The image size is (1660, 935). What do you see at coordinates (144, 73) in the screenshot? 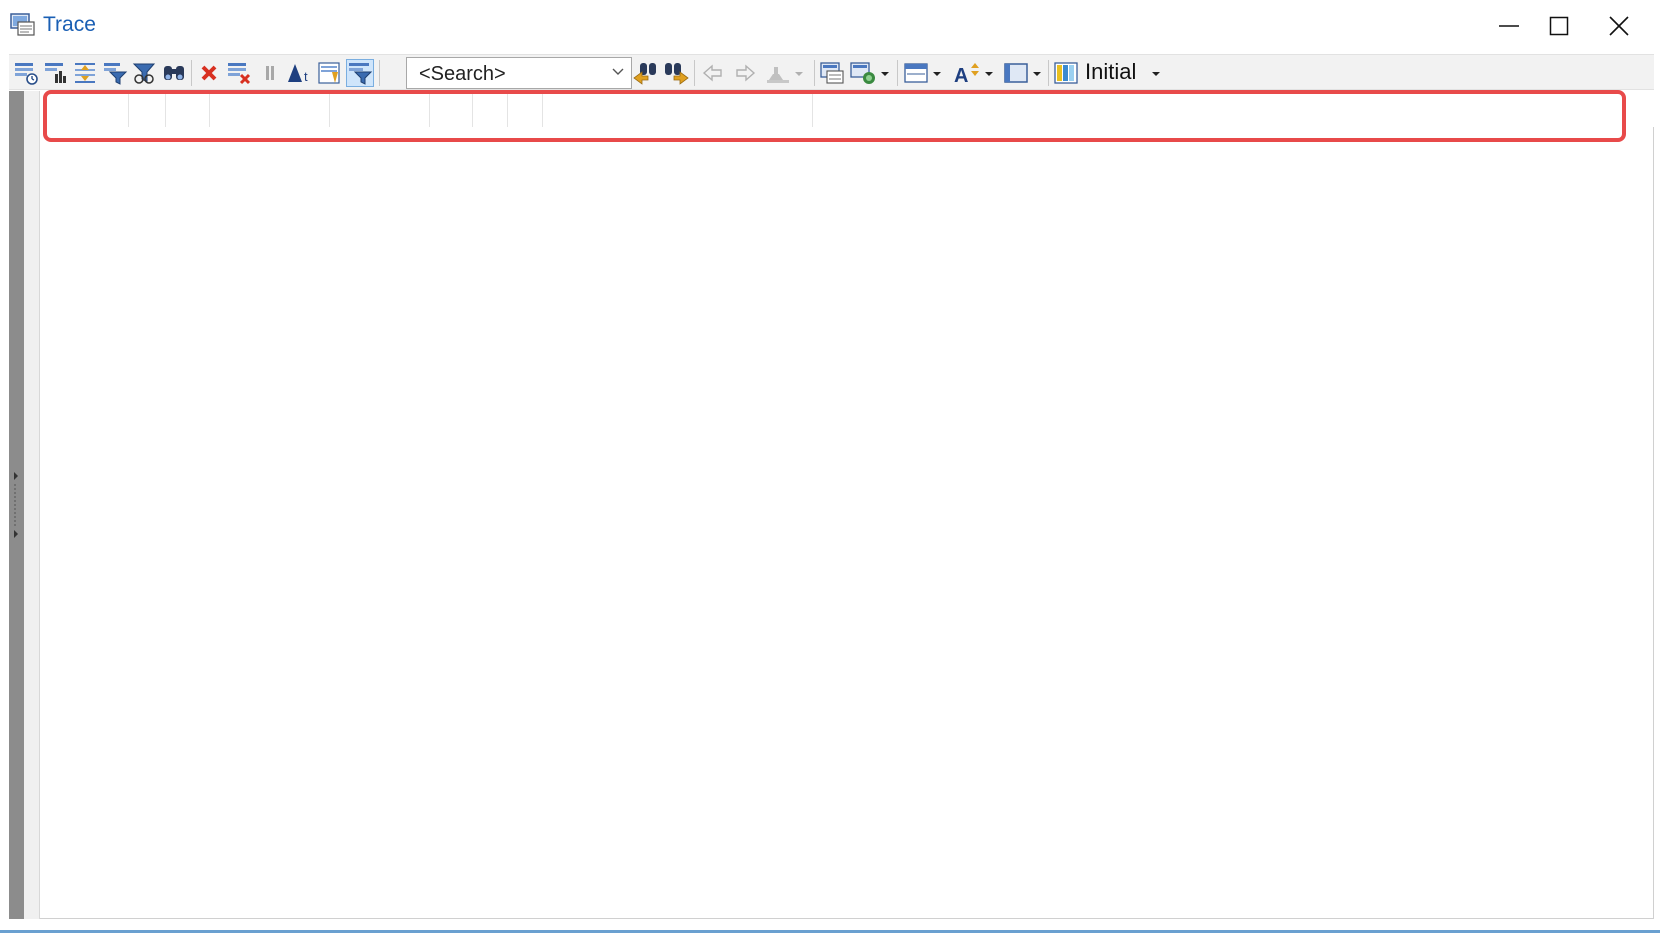
I see `clear-filter-icon` at bounding box center [144, 73].